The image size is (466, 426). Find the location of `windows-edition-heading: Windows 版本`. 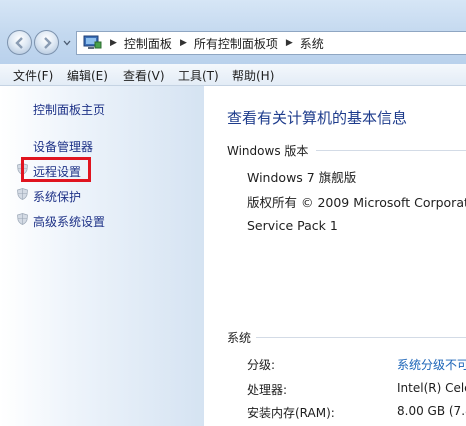

windows-edition-heading: Windows 版本 is located at coordinates (268, 151).